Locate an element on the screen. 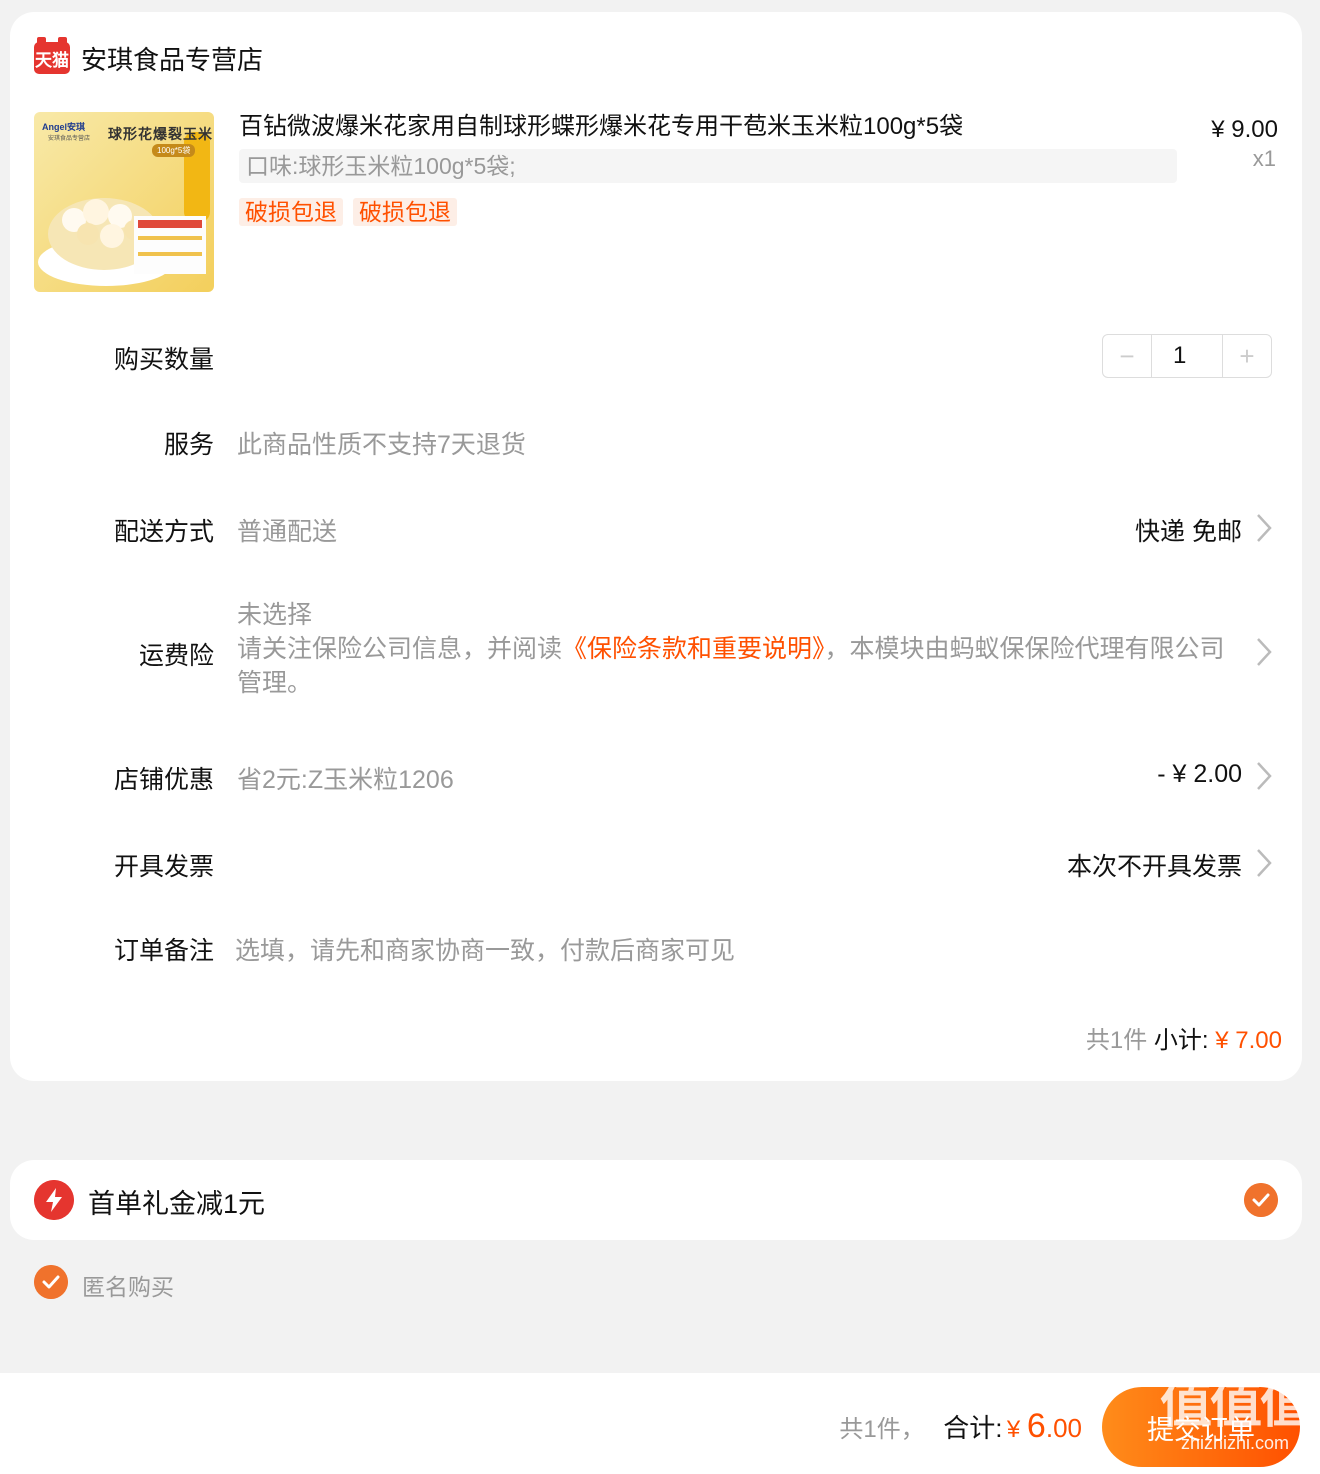 The width and height of the screenshot is (1320, 1474). order-note-input: 选填，请先和商家协商一致，付款后商家可见 is located at coordinates (485, 949).